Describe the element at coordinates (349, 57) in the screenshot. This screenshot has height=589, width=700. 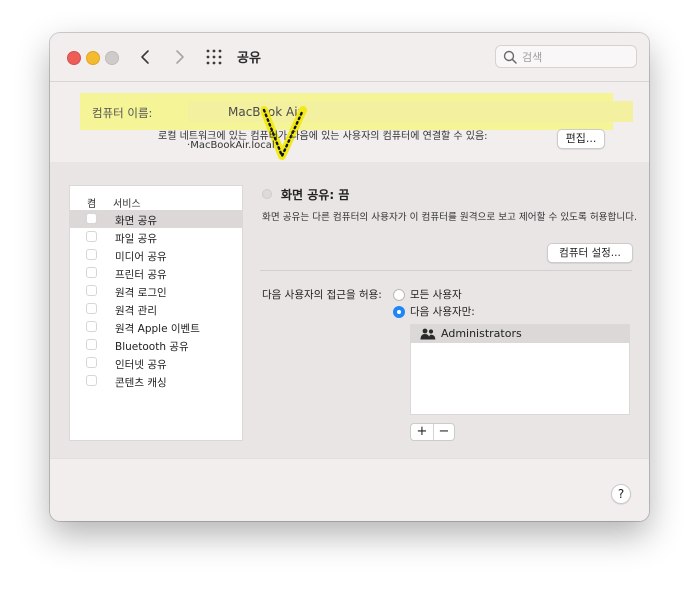
I see `window-toolbar: 공유` at that location.